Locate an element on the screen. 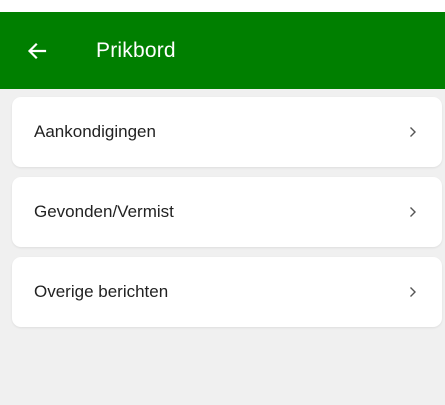 The height and width of the screenshot is (405, 445). arrow-left-icon is located at coordinates (37, 50).